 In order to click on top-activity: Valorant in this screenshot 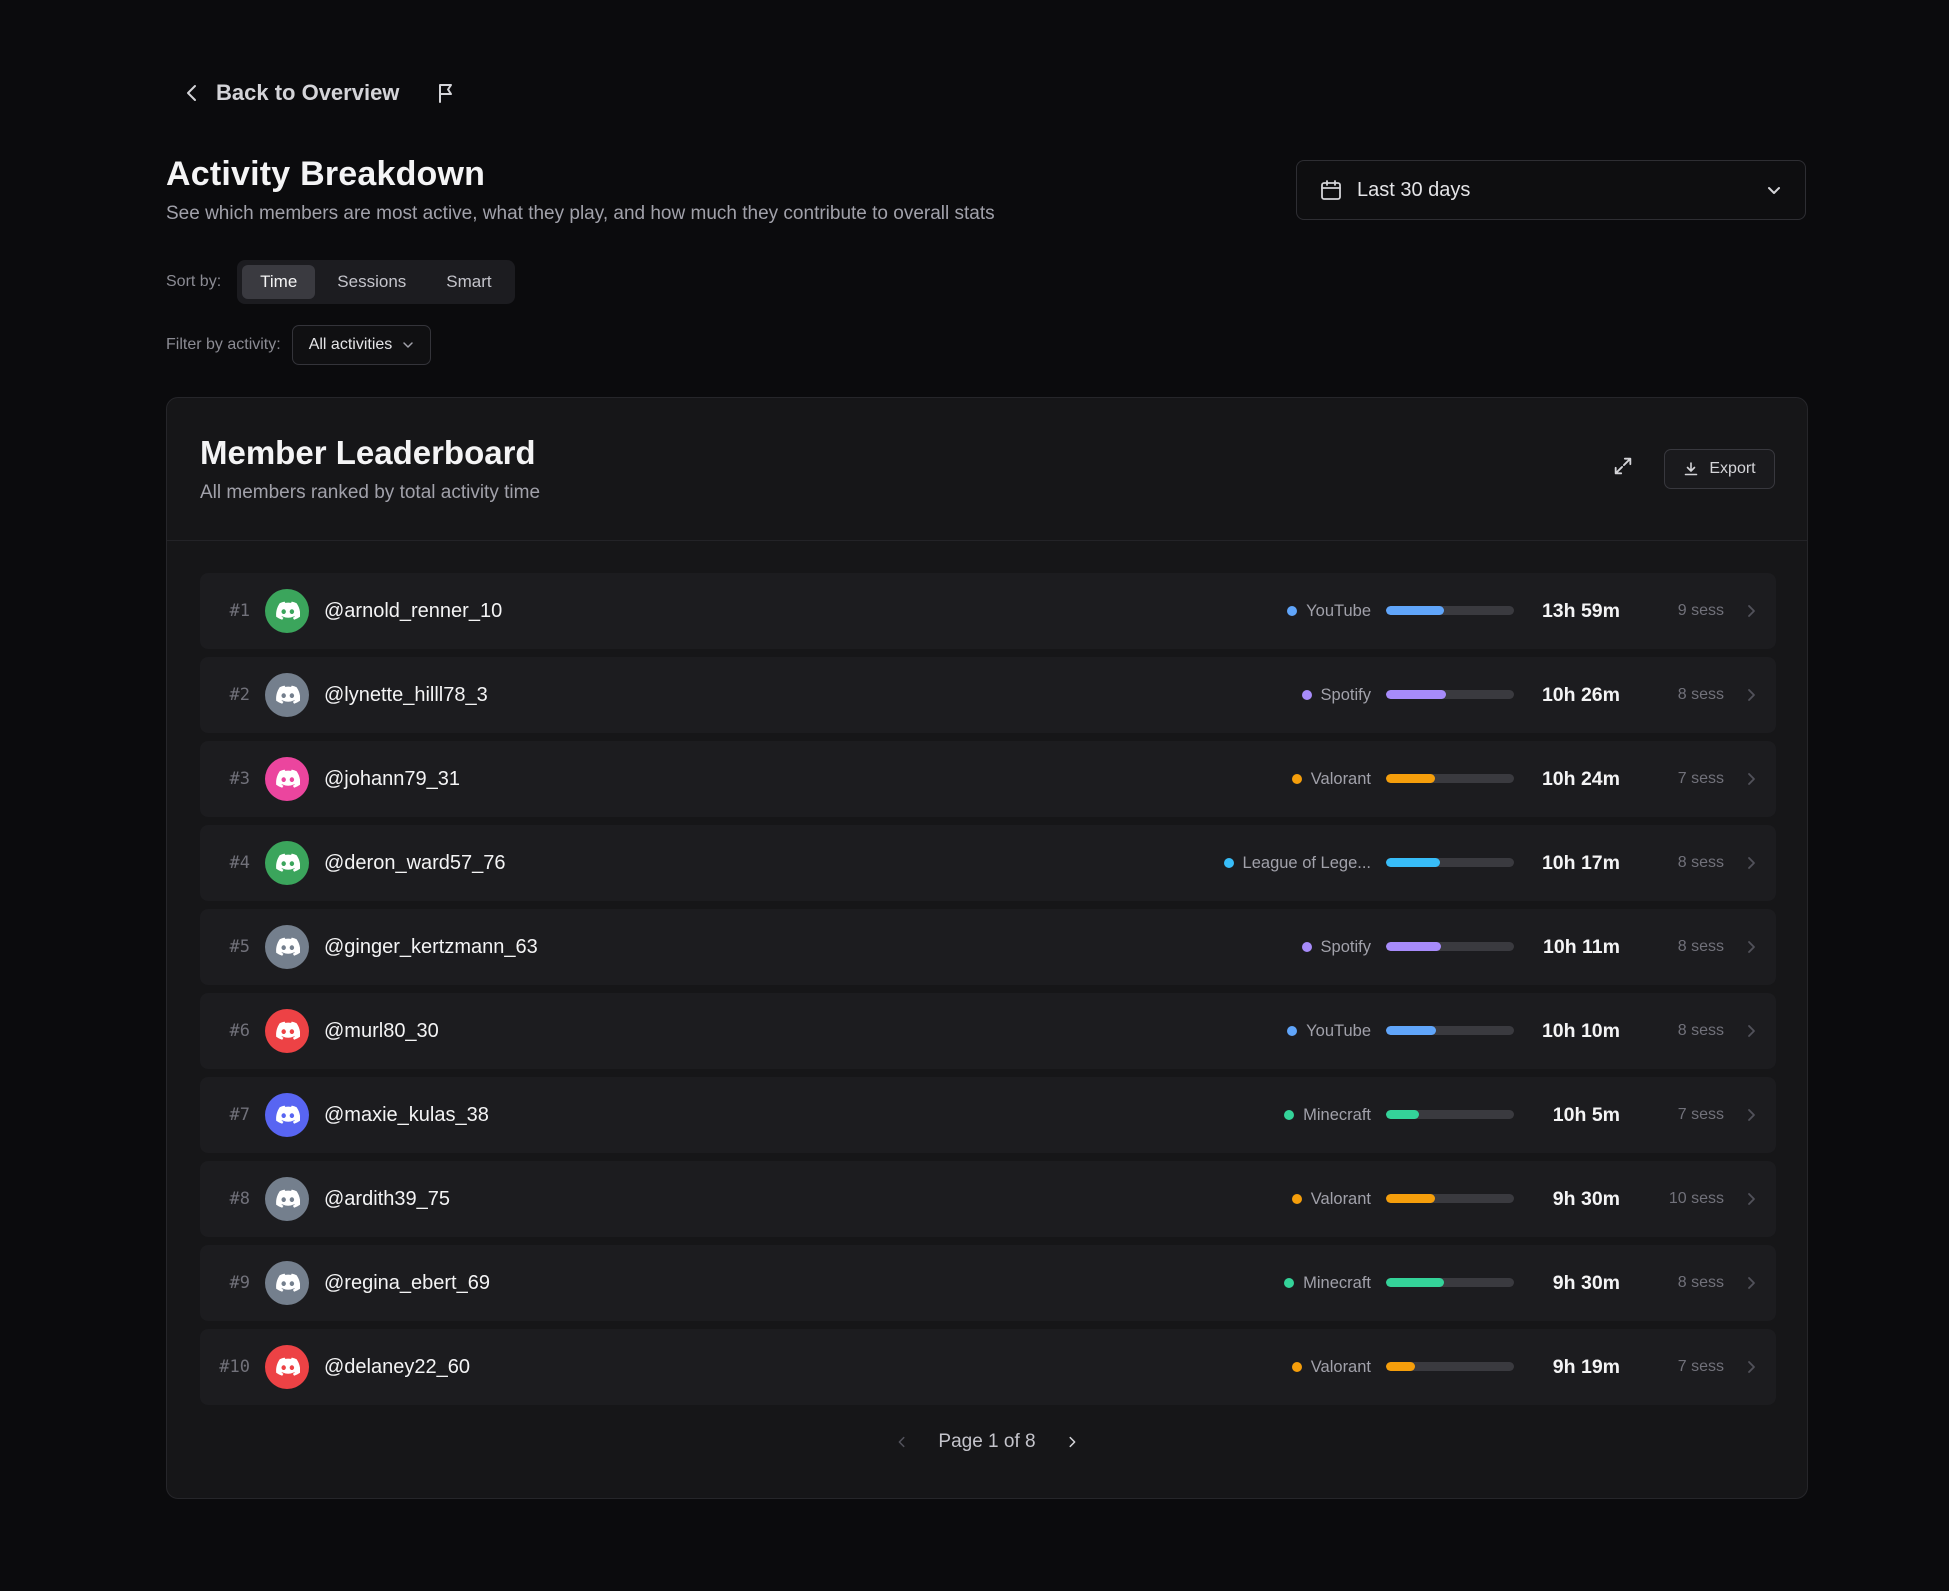, I will do `click(1331, 1199)`.